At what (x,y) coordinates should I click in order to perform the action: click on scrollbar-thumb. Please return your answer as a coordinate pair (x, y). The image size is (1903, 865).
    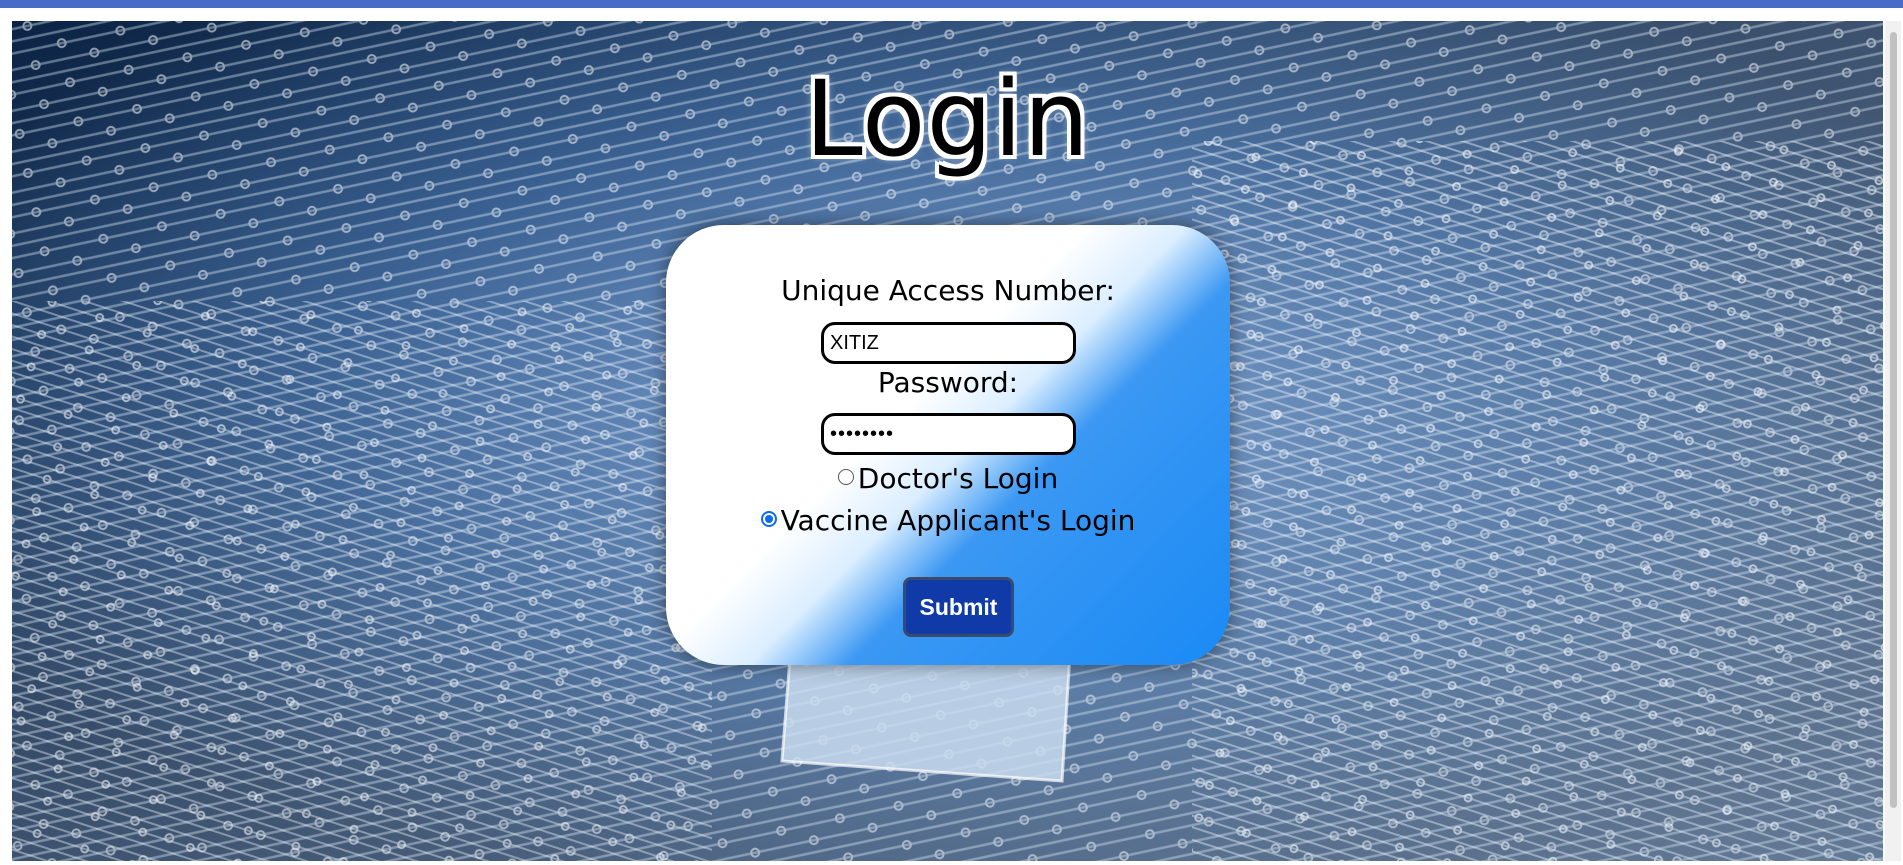
    Looking at the image, I should click on (1893, 420).